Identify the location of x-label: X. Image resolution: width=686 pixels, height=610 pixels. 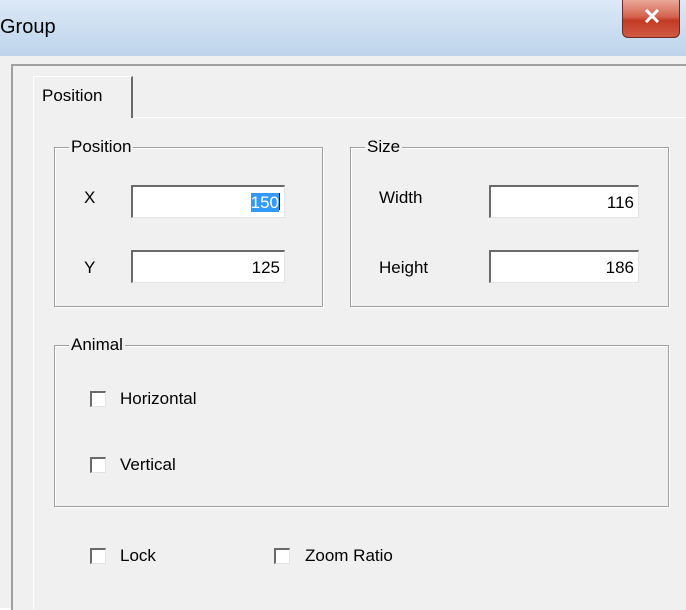
(90, 197).